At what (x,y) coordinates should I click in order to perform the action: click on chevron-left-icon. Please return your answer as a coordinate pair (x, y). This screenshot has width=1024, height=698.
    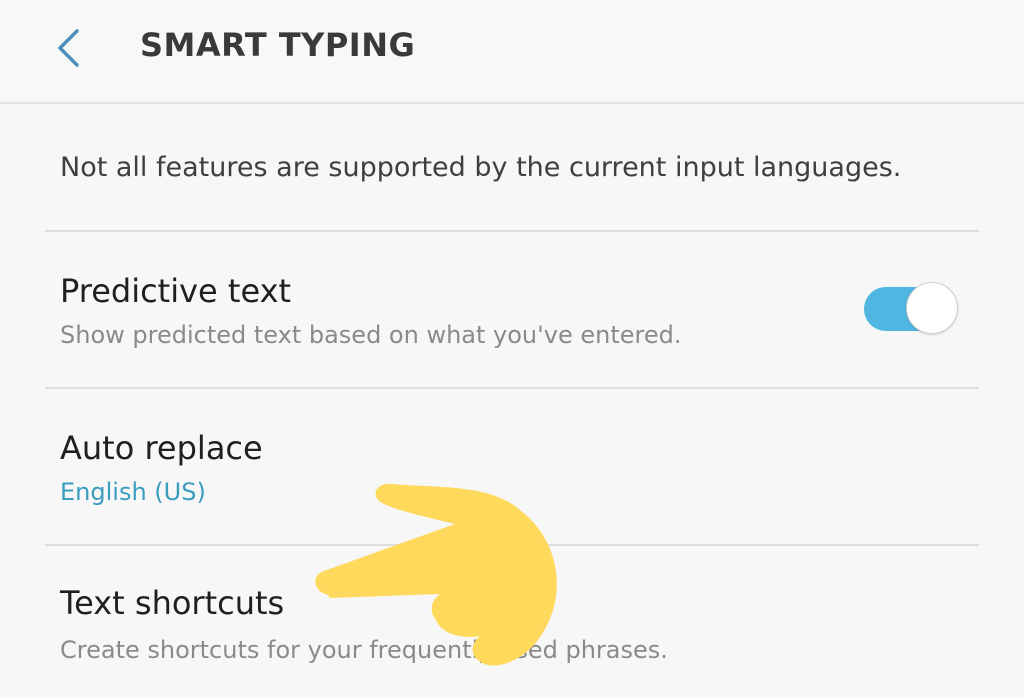
    Looking at the image, I should click on (68, 48).